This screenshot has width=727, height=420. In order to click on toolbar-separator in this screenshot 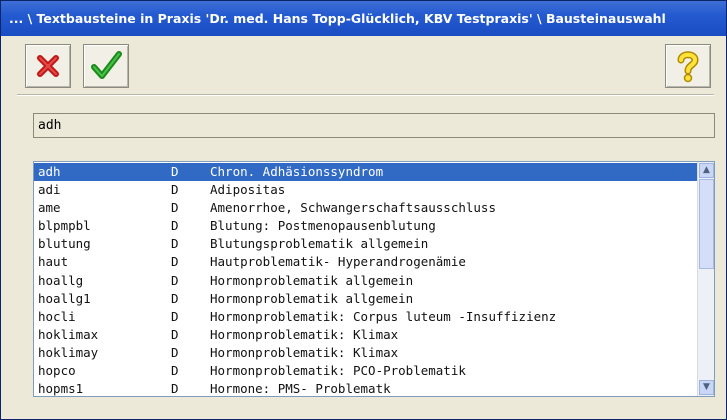, I will do `click(365, 95)`.